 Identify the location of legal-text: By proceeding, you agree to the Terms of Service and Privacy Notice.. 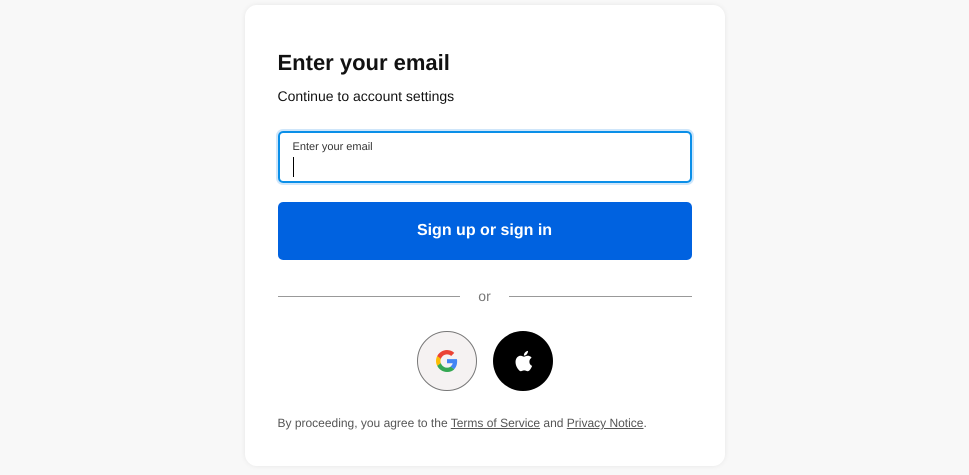
(463, 423).